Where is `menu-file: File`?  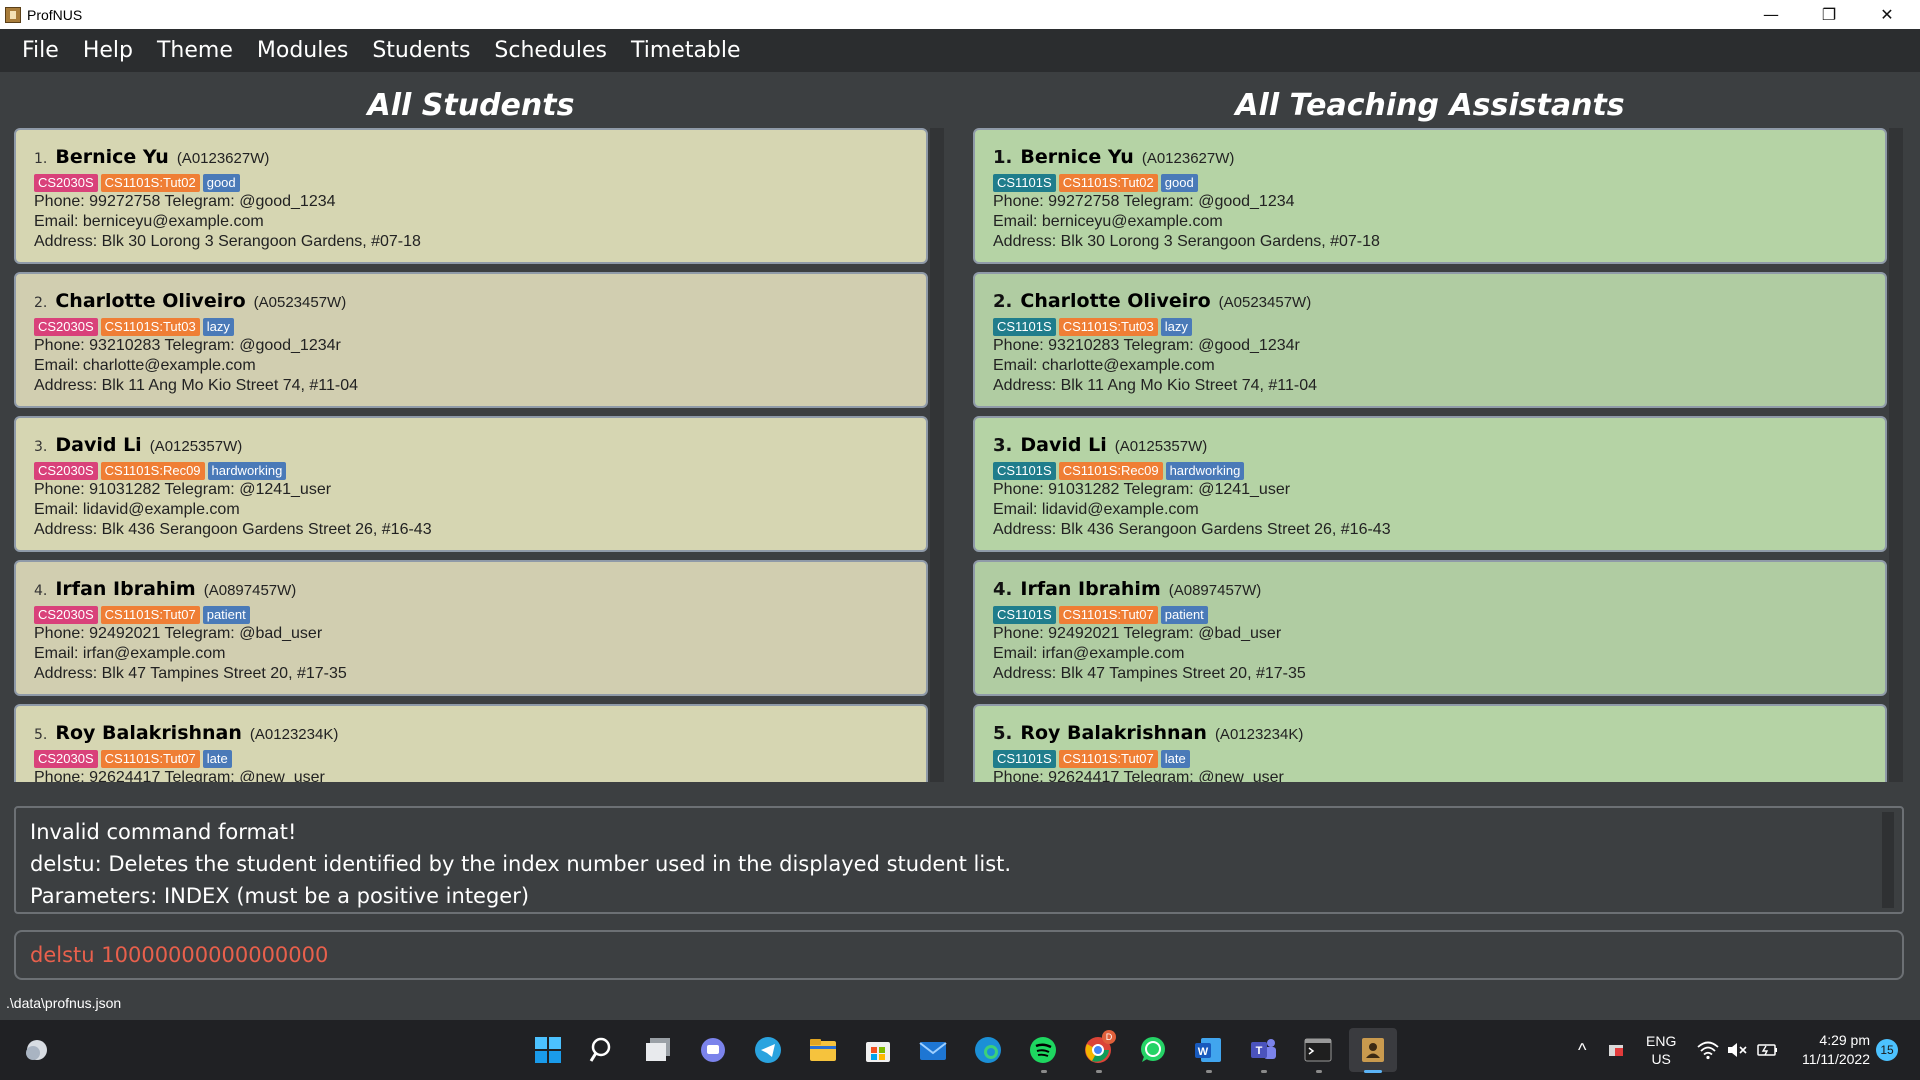
menu-file: File is located at coordinates (40, 50).